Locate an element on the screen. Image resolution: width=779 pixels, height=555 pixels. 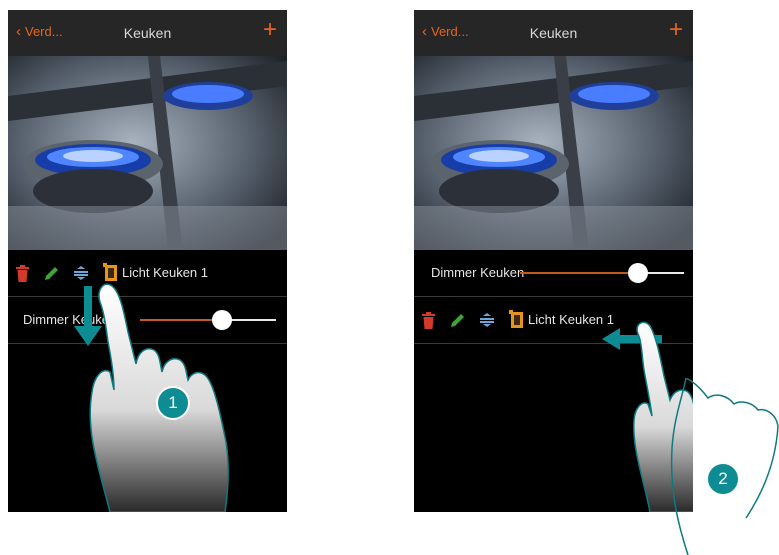
hand-outline-icon is located at coordinates (724, 466).